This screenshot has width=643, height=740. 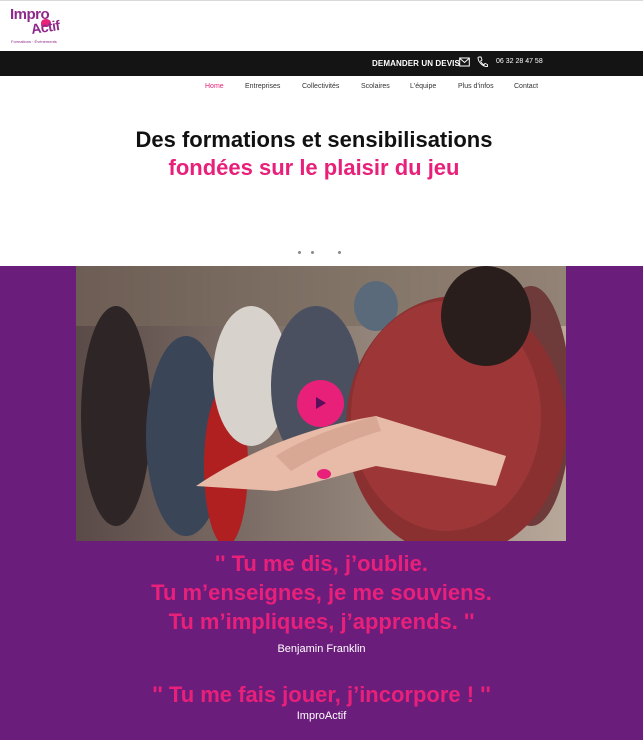 What do you see at coordinates (476, 86) in the screenshot?
I see `nav-item-plus-dinfos: Plus d'infos` at bounding box center [476, 86].